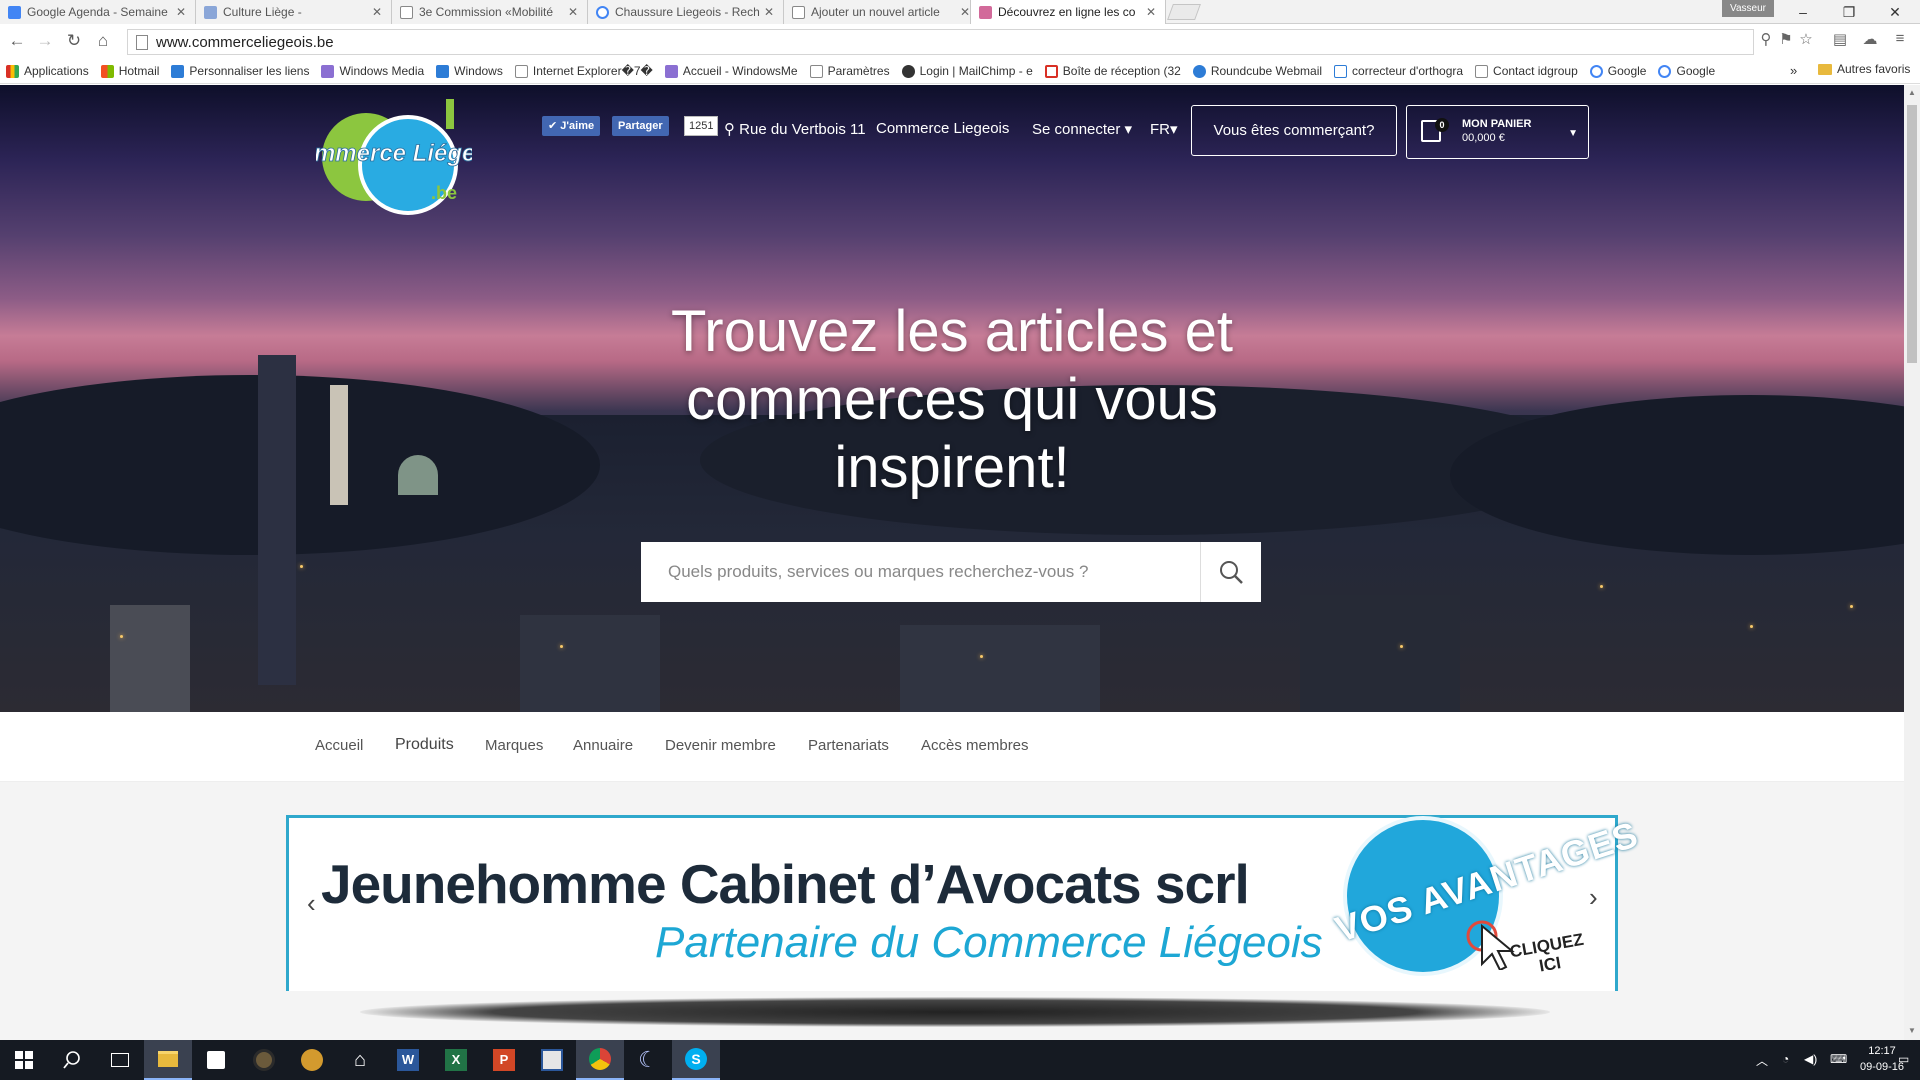  Describe the element at coordinates (1840, 40) in the screenshot. I see `extension-icon: ▤` at that location.